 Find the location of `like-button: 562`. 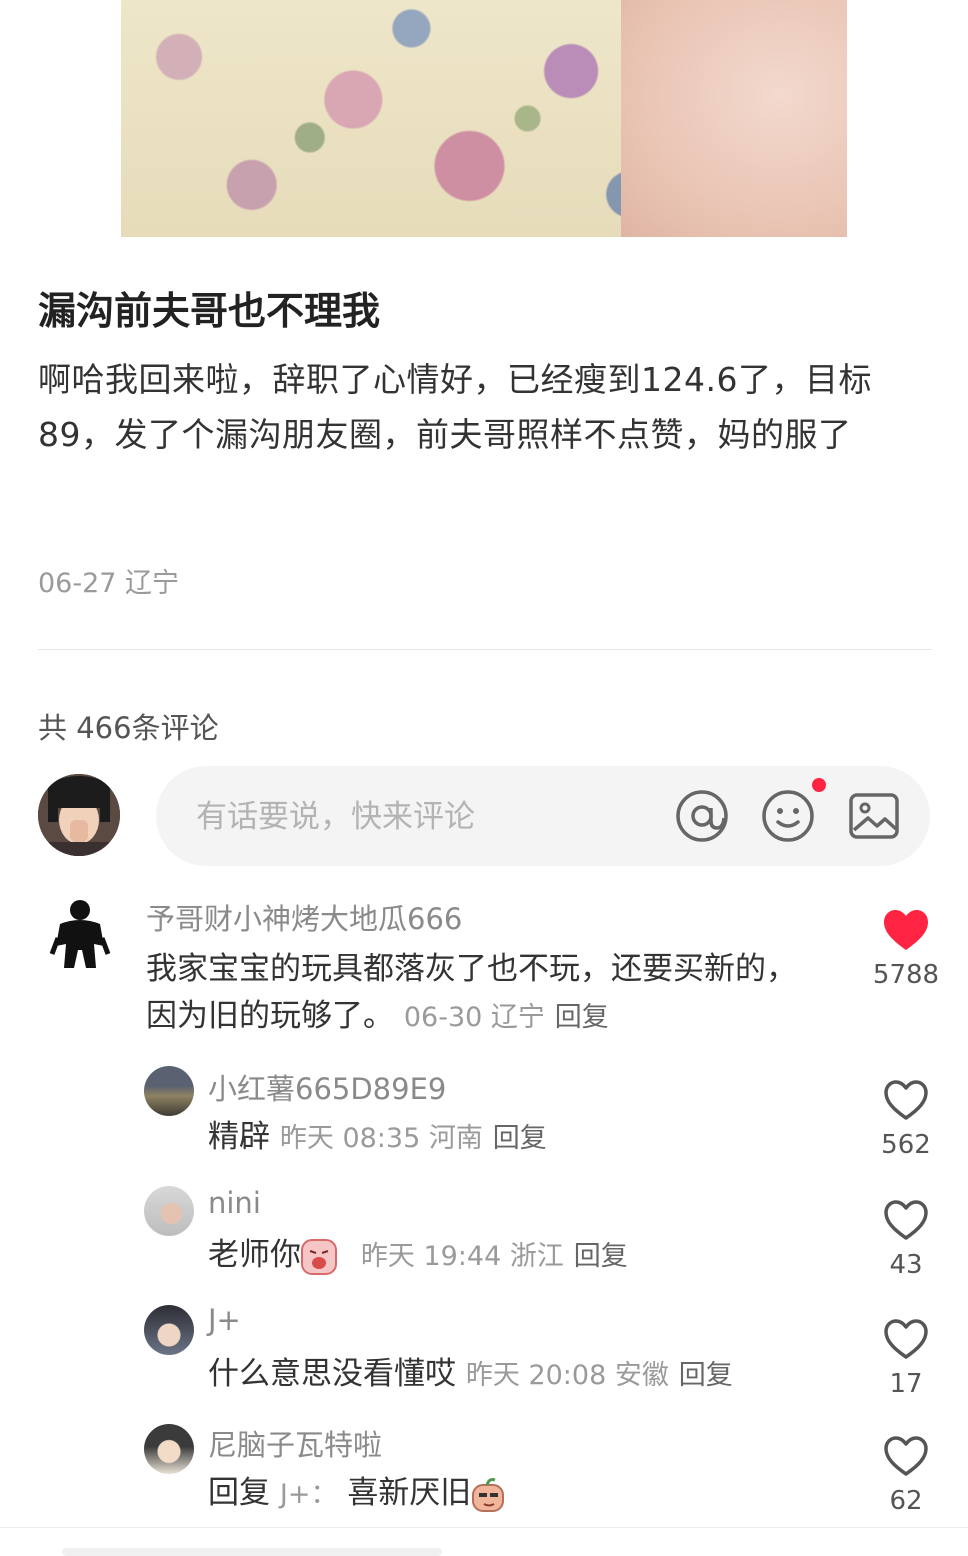

like-button: 562 is located at coordinates (906, 1119).